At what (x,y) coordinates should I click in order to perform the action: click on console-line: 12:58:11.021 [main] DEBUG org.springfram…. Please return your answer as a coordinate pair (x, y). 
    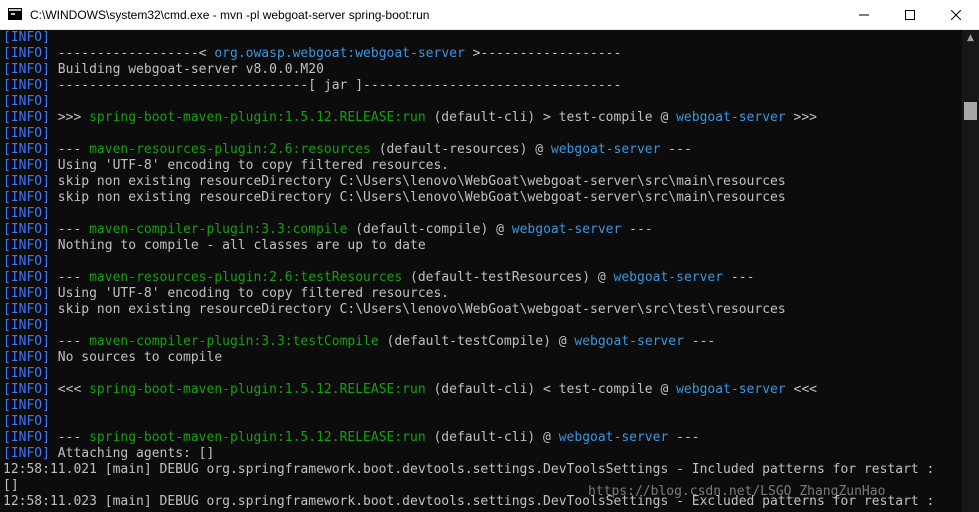
    Looking at the image, I should click on (482, 470).